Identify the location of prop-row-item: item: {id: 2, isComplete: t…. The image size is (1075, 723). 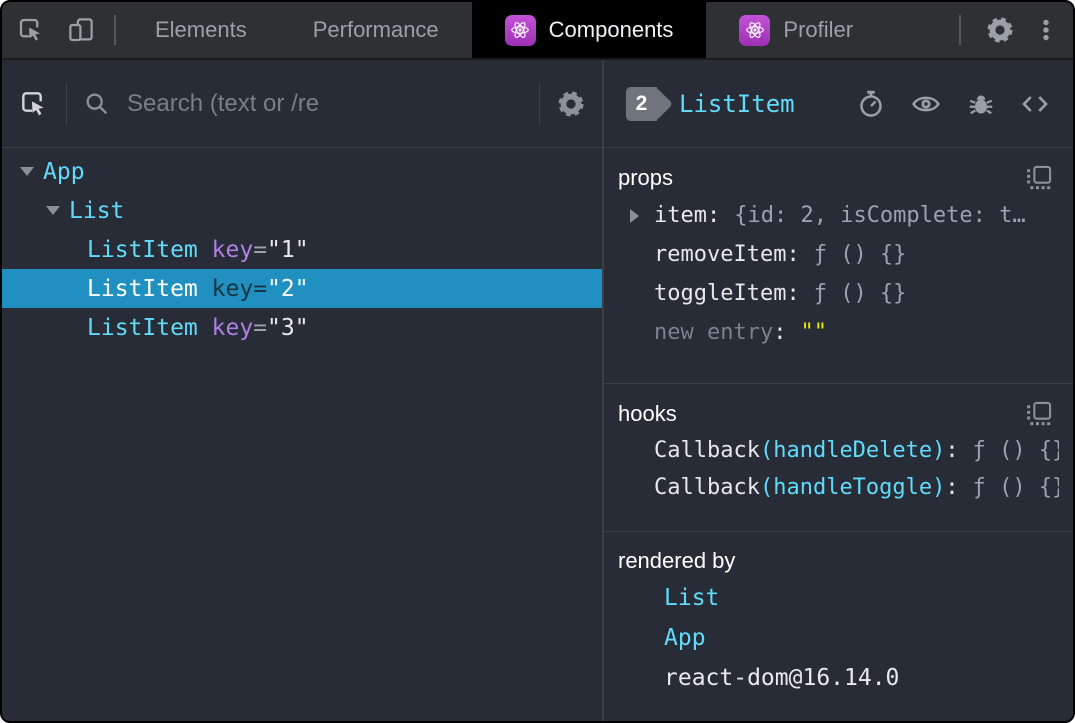
(838, 215).